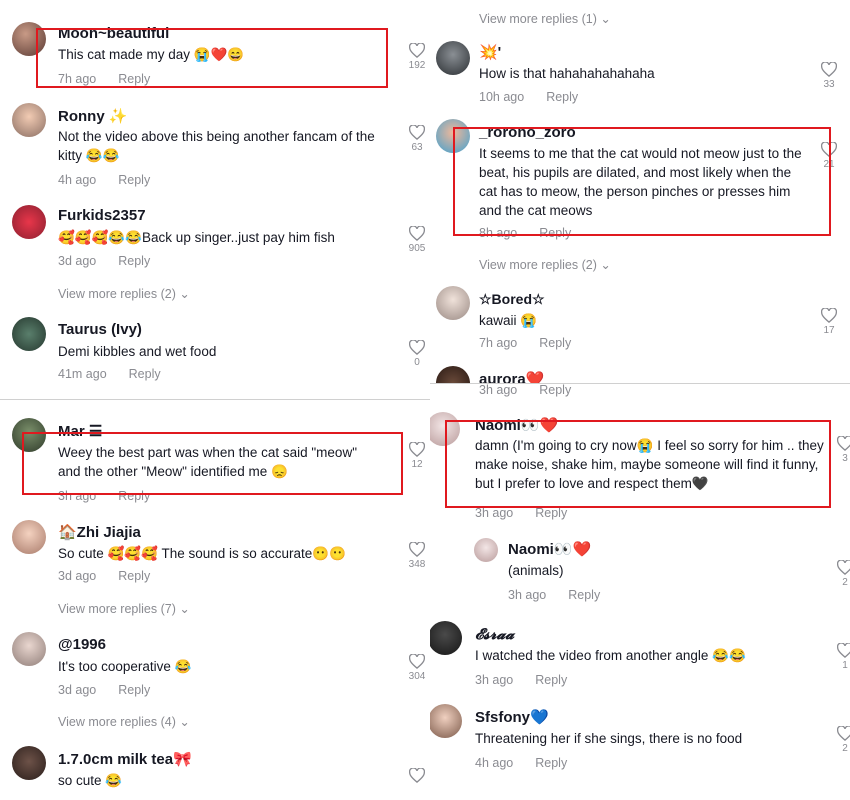 This screenshot has height=800, width=850. Describe the element at coordinates (99, 532) in the screenshot. I see `comment-username: 🏠Zhi Jiajia` at that location.